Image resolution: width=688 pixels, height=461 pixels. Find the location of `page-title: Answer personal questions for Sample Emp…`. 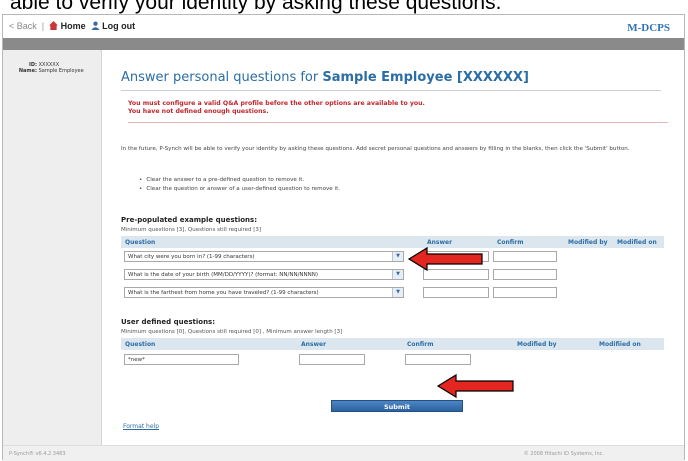

page-title: Answer personal questions for Sample Emp… is located at coordinates (325, 77).